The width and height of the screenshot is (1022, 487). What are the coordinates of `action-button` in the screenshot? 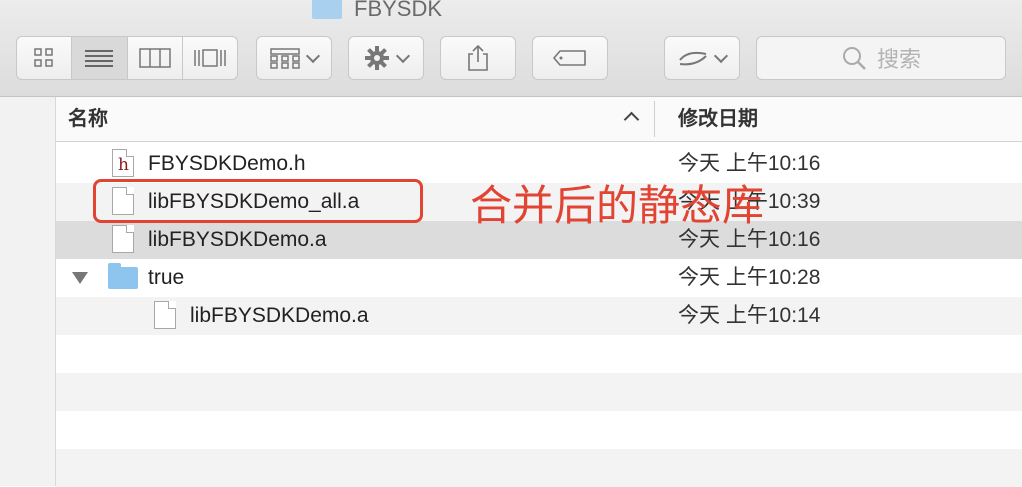 It's located at (386, 58).